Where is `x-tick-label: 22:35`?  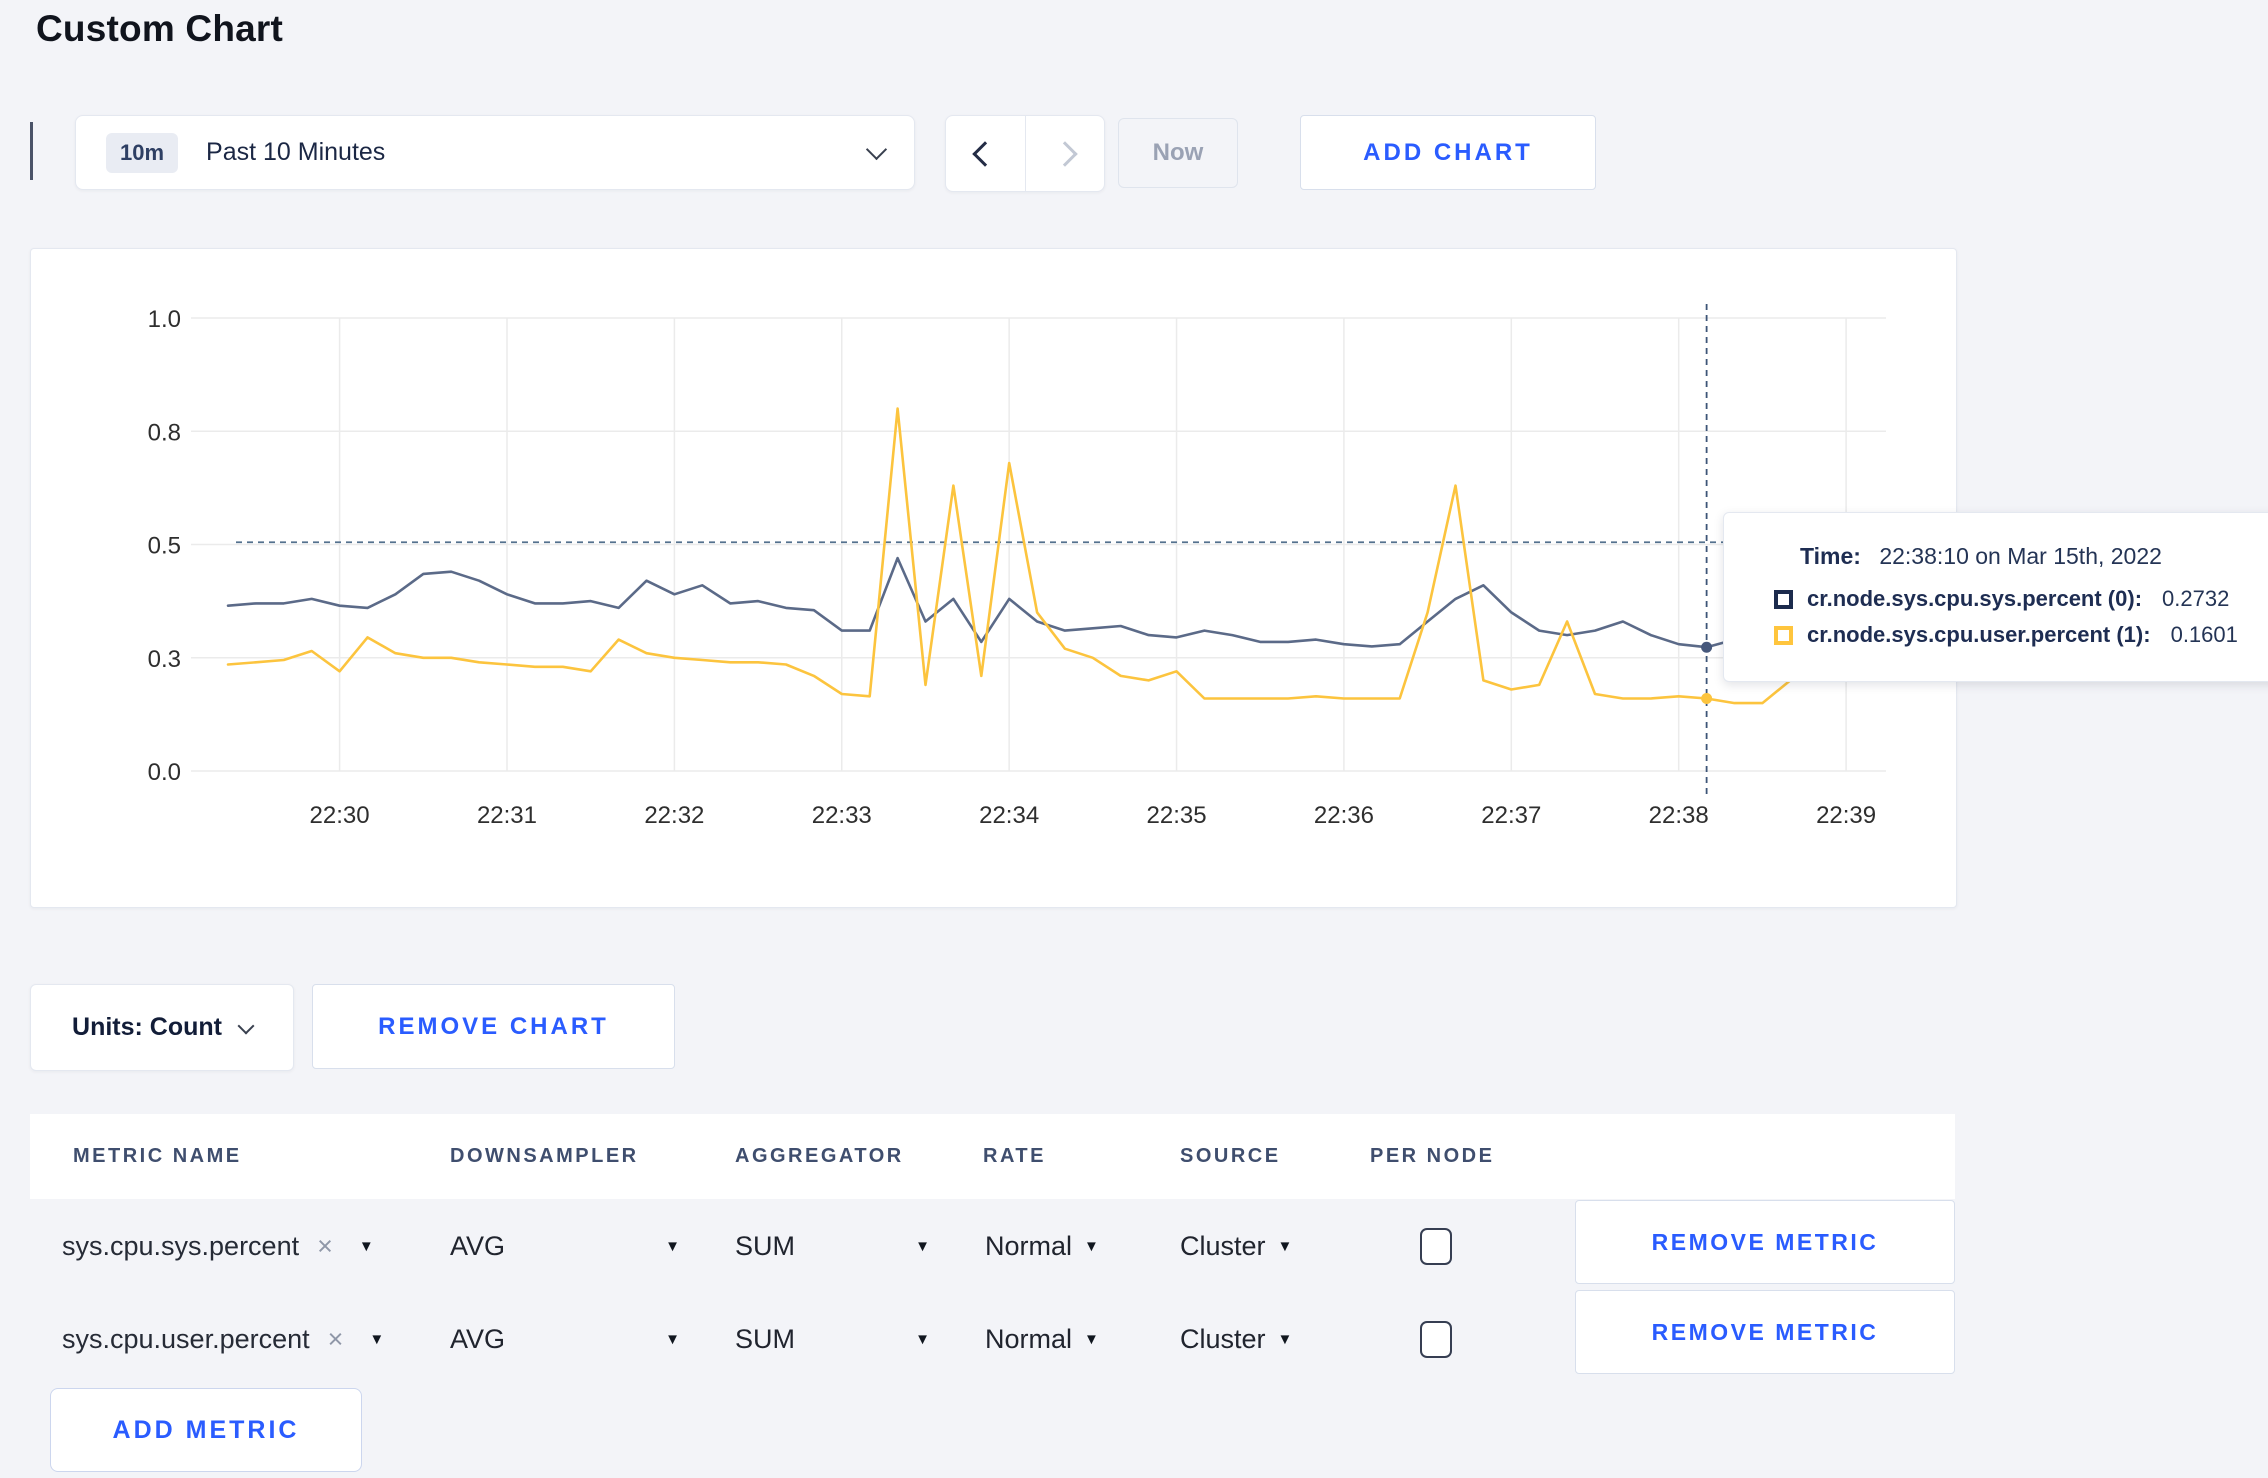 x-tick-label: 22:35 is located at coordinates (1177, 815).